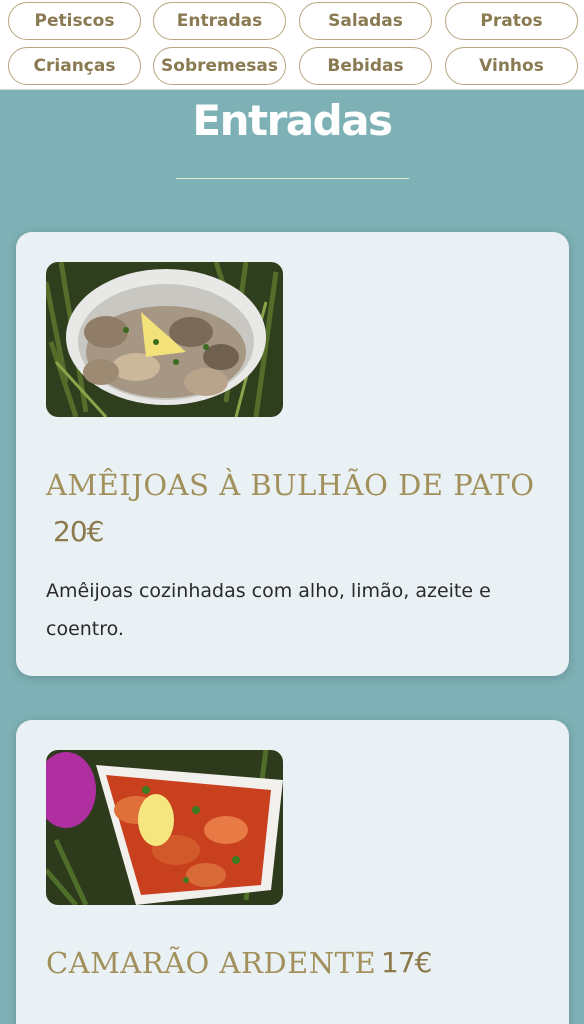 The height and width of the screenshot is (1024, 584). I want to click on nav-button-pratos: Pratos, so click(511, 21).